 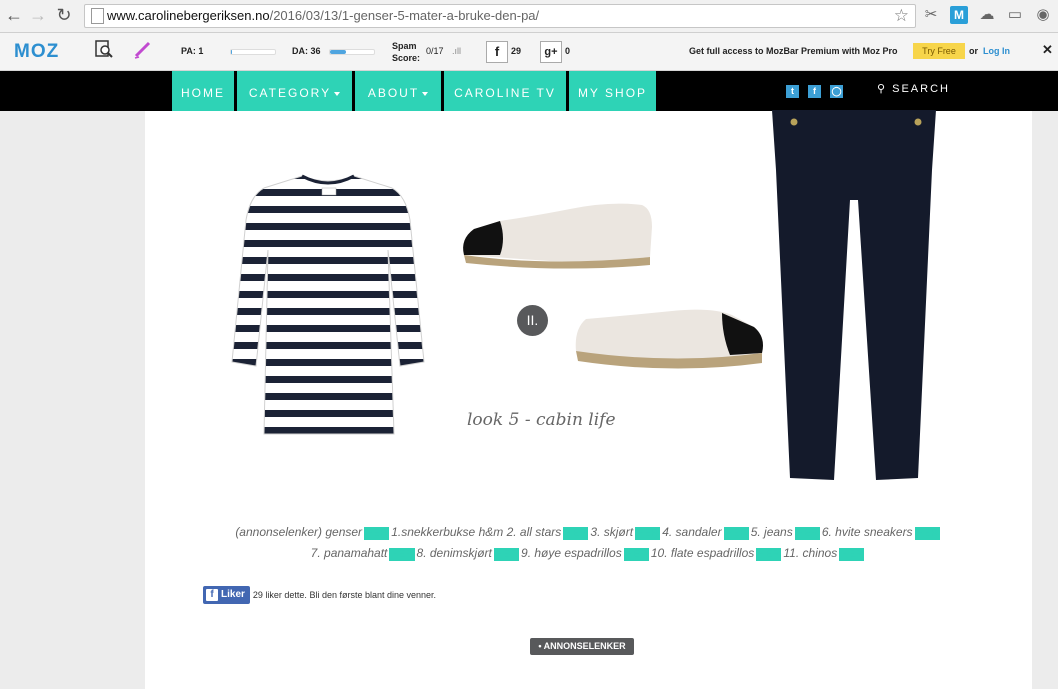 I want to click on pa-label: PA: 1, so click(x=192, y=51).